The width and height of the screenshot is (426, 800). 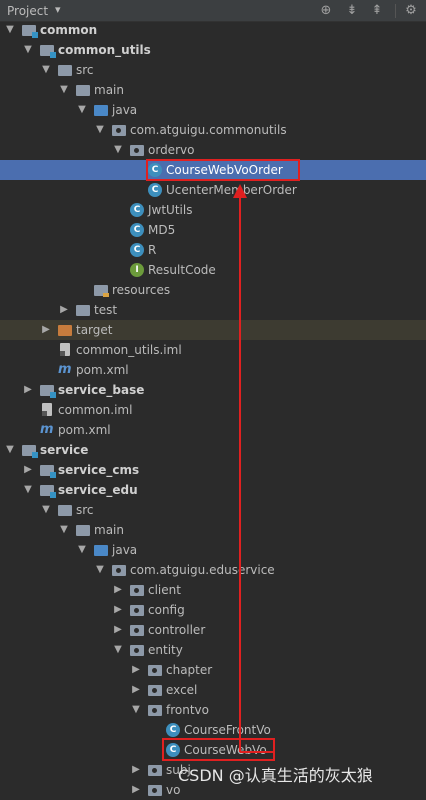 I want to click on watermark: CSDN @认真生活的灰太狼, so click(x=275, y=775).